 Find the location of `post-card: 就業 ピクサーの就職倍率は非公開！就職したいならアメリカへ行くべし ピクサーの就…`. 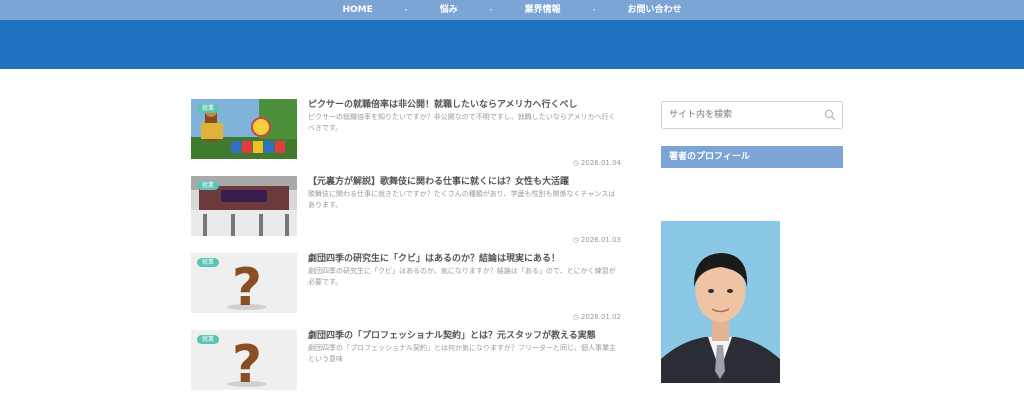

post-card: 就業 ピクサーの就職倍率は非公開！就職したいならアメリカへ行くべし ピクサーの就… is located at coordinates (407, 137).